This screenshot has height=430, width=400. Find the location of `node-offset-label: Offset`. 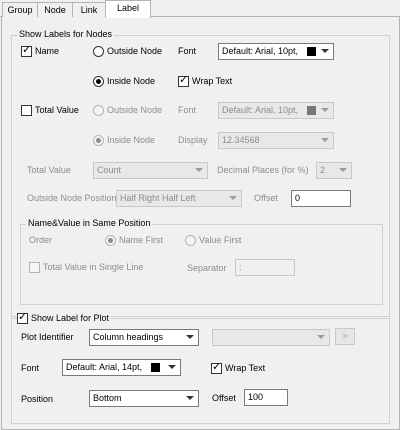

node-offset-label: Offset is located at coordinates (266, 198).